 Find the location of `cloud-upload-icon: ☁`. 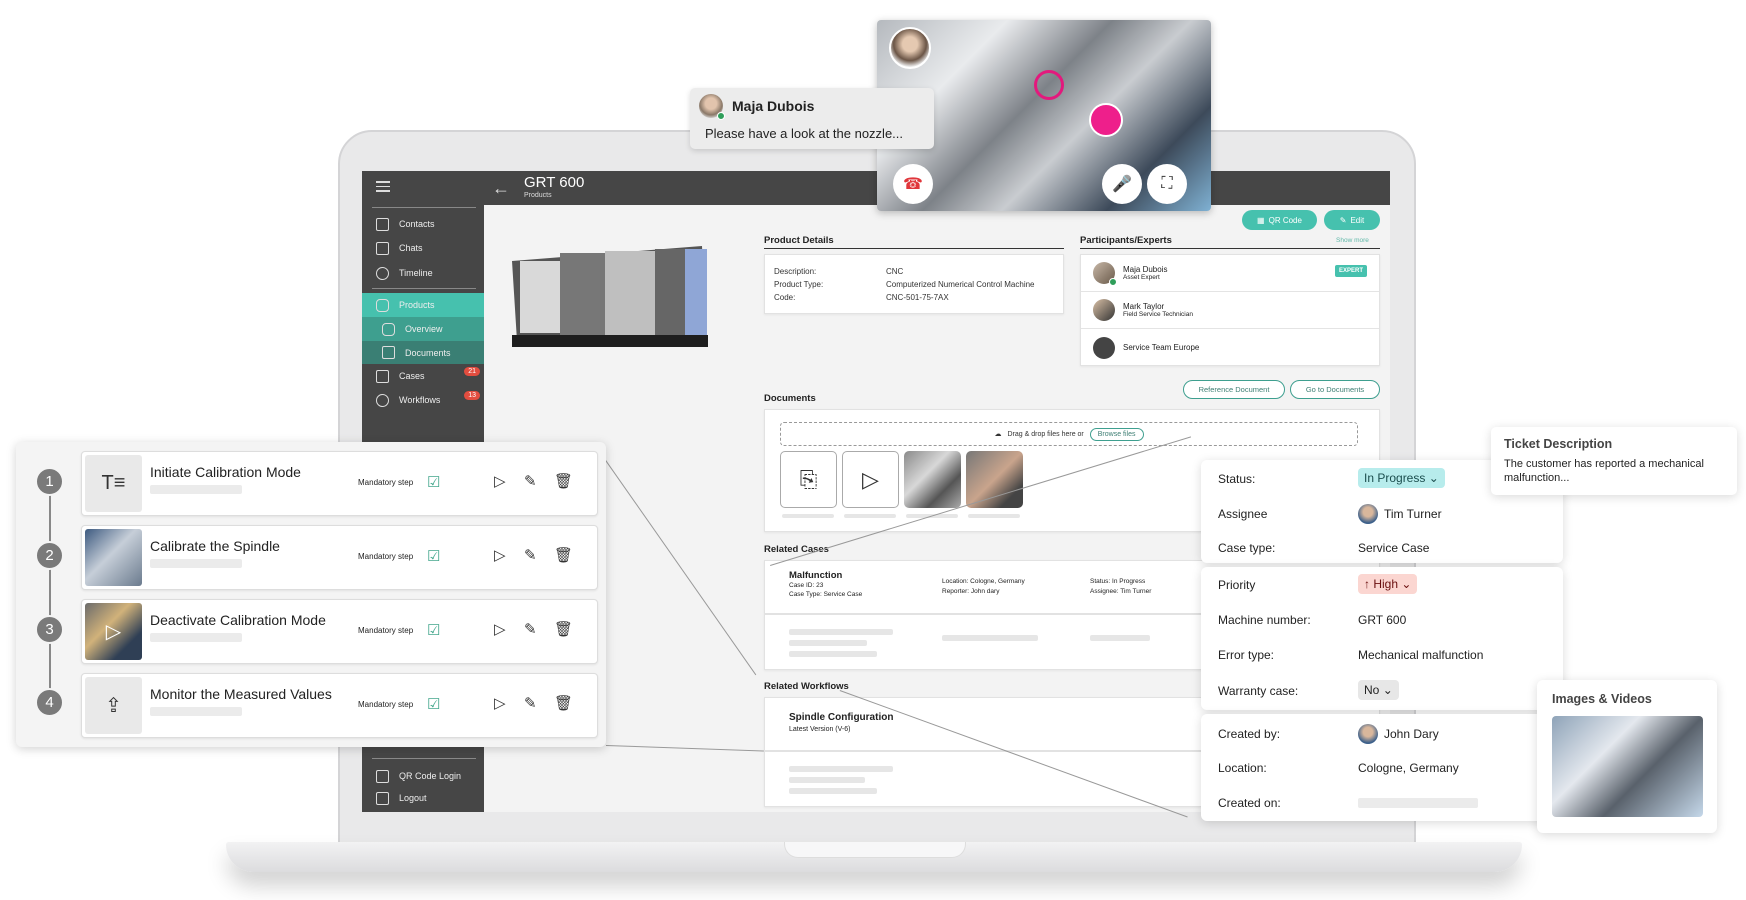

cloud-upload-icon: ☁ is located at coordinates (998, 434).